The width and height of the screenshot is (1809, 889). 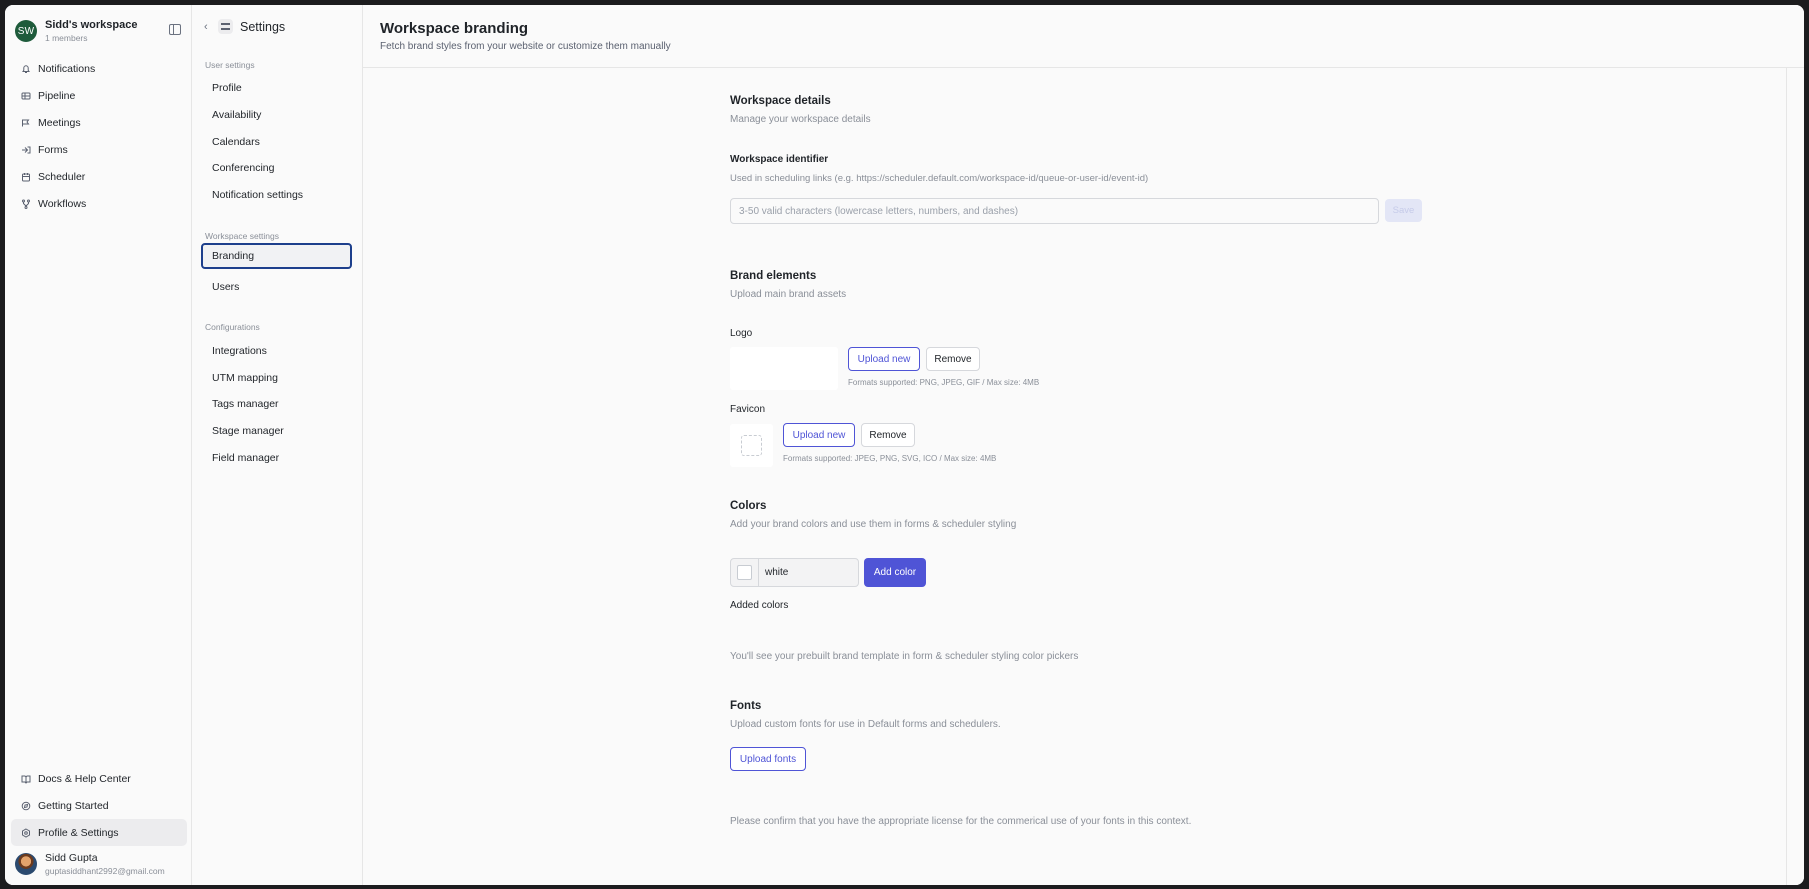 What do you see at coordinates (777, 572) in the screenshot?
I see `color-value: white` at bounding box center [777, 572].